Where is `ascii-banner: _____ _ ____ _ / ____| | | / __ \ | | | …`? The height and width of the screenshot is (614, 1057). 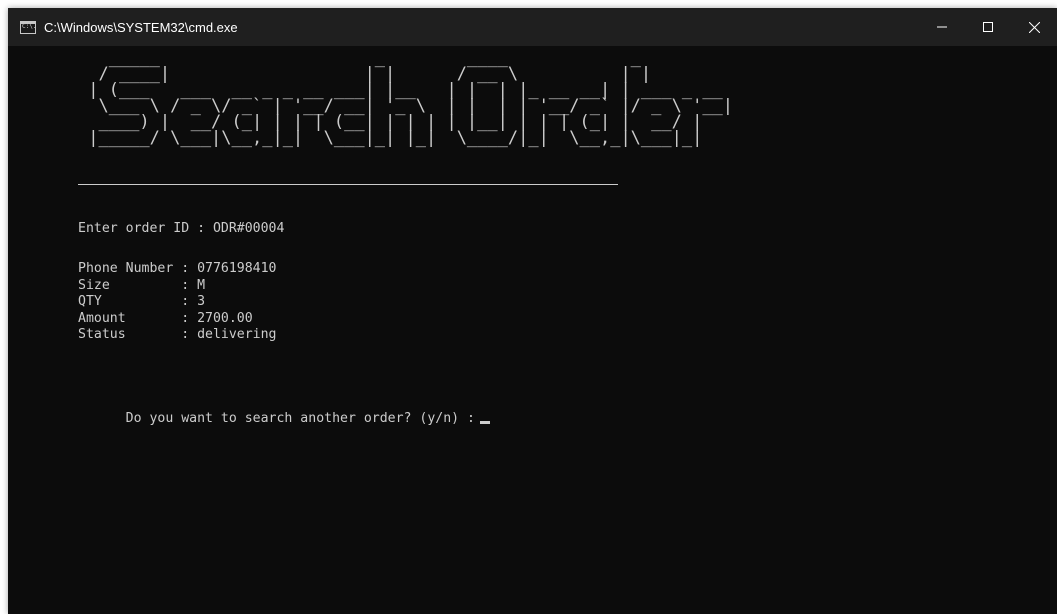
ascii-banner: _____ _ ____ _ / ____| | | / __ \ | | | … is located at coordinates (411, 98).